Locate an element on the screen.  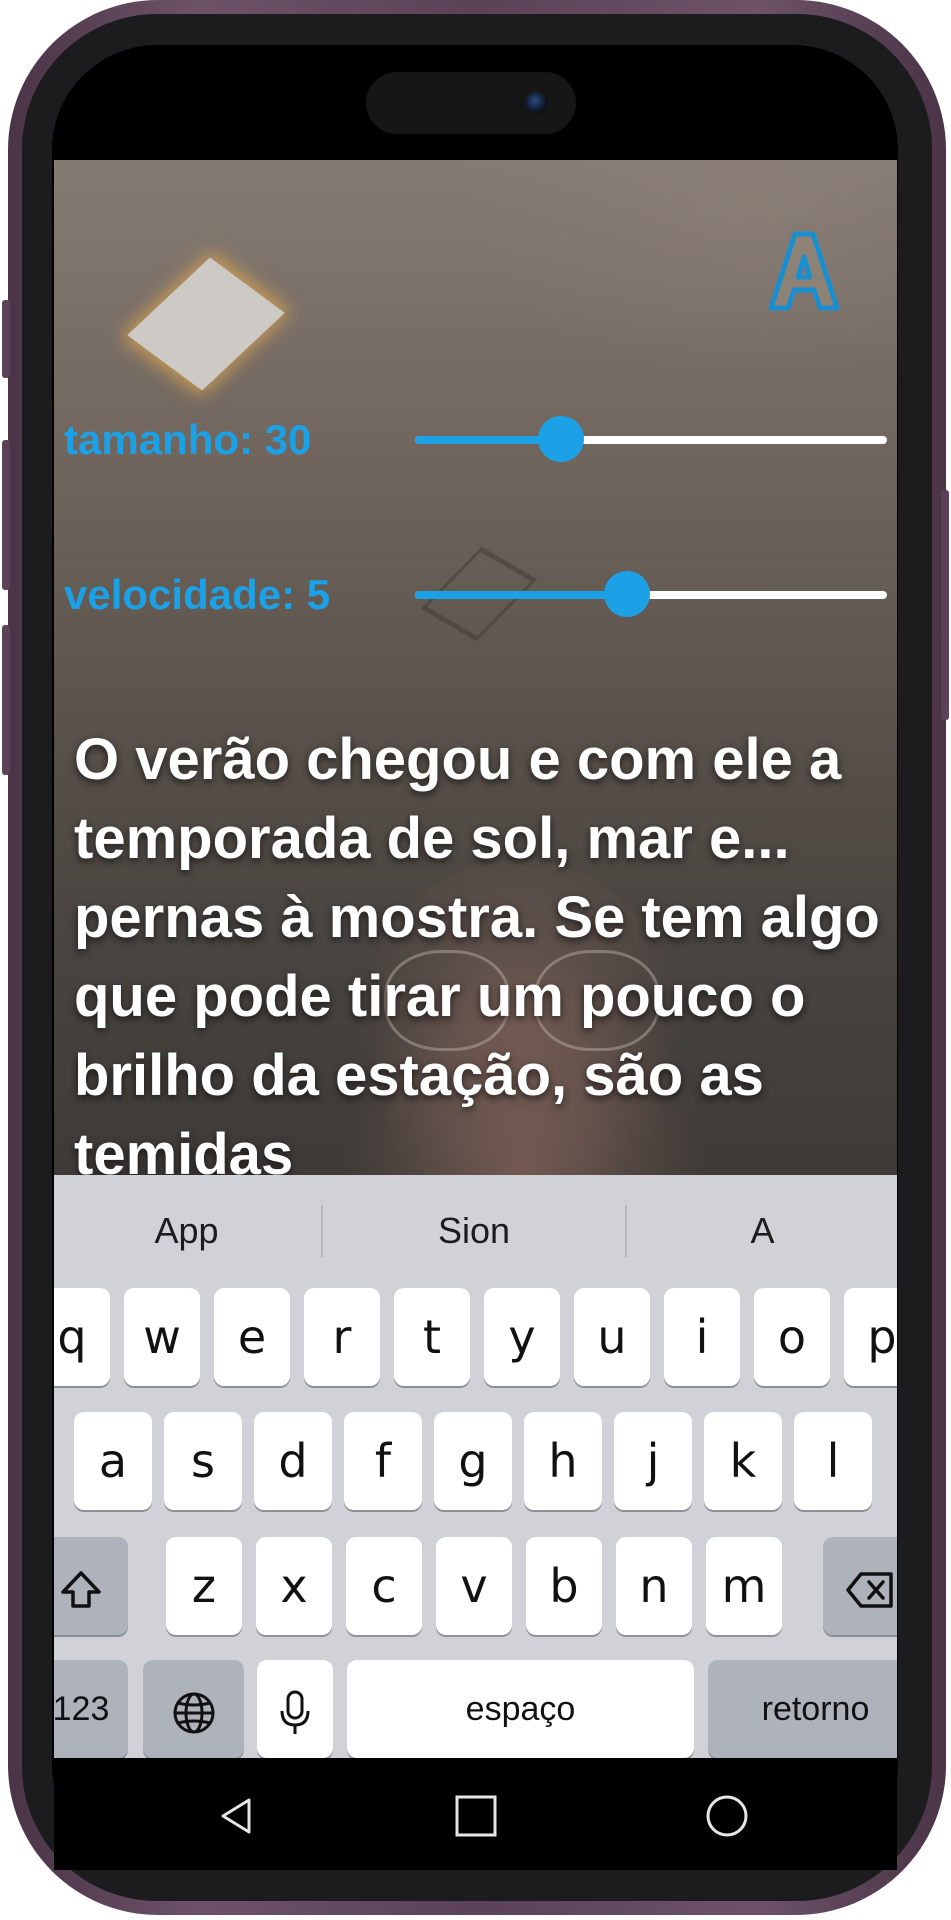
space-key: espaço is located at coordinates (520, 1709).